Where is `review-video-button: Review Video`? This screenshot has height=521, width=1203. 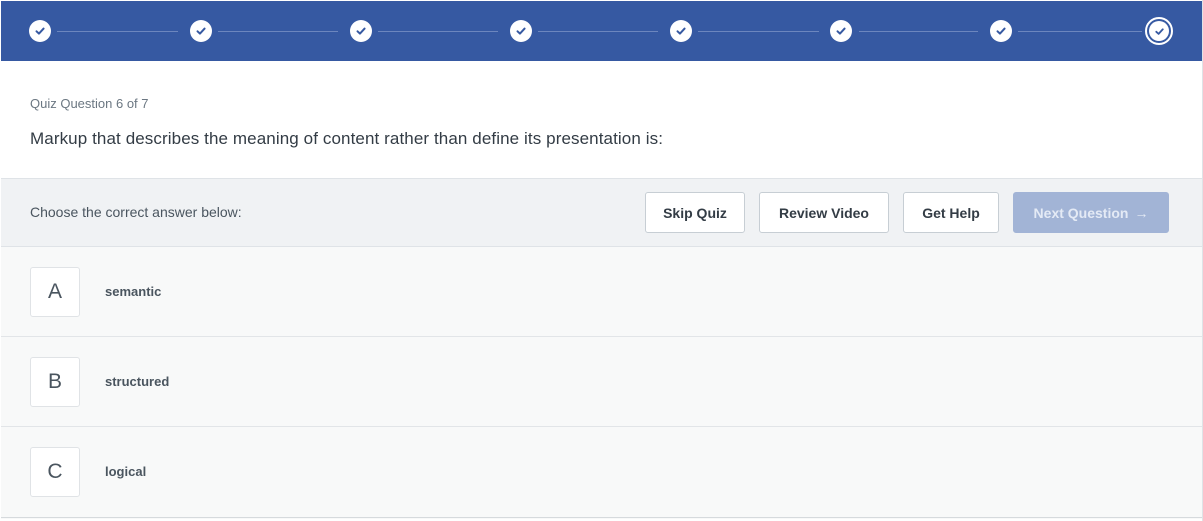
review-video-button: Review Video is located at coordinates (824, 212).